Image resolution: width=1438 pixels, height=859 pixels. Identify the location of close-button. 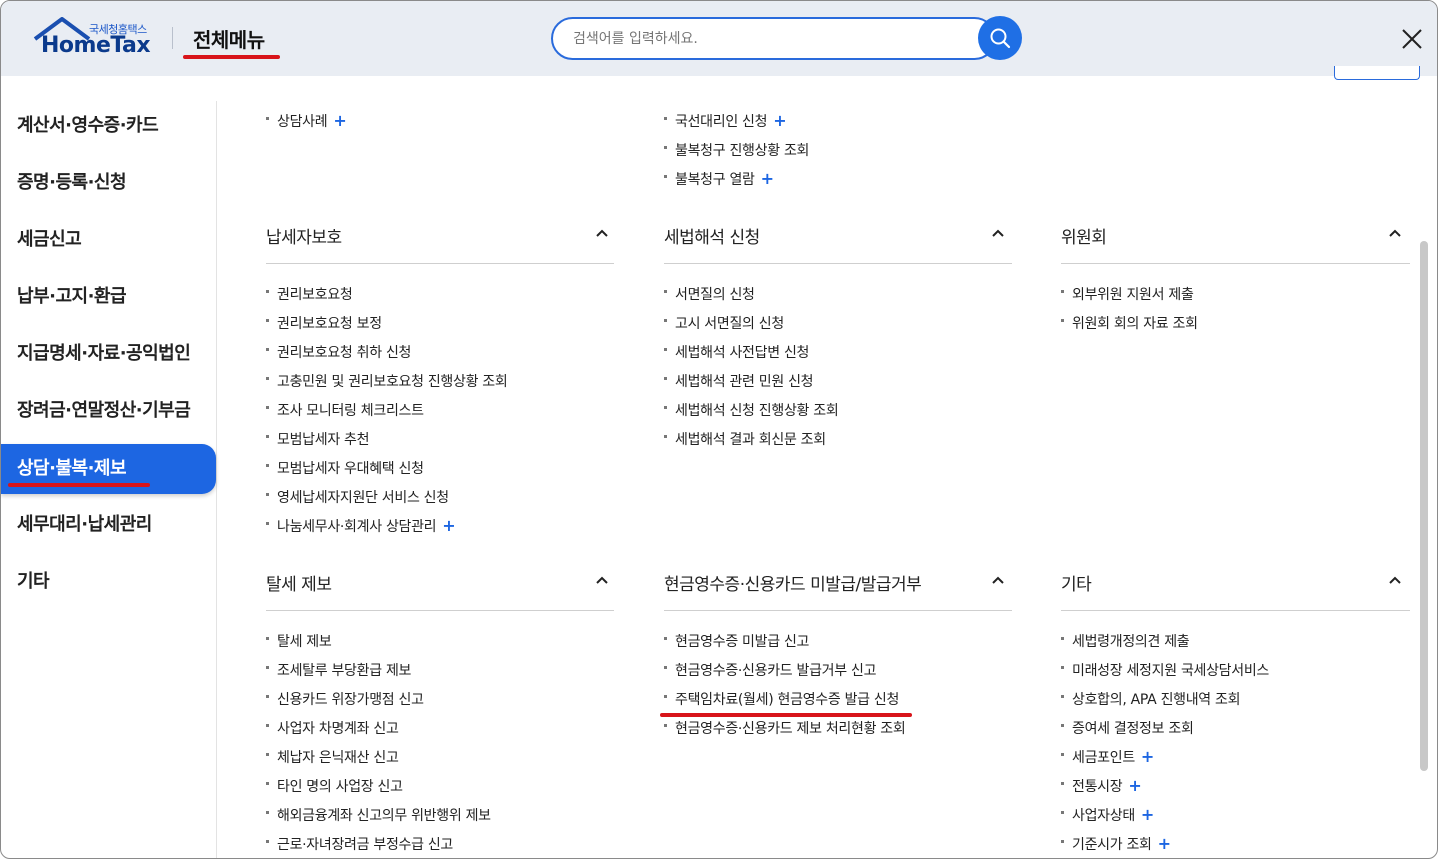
(1412, 39).